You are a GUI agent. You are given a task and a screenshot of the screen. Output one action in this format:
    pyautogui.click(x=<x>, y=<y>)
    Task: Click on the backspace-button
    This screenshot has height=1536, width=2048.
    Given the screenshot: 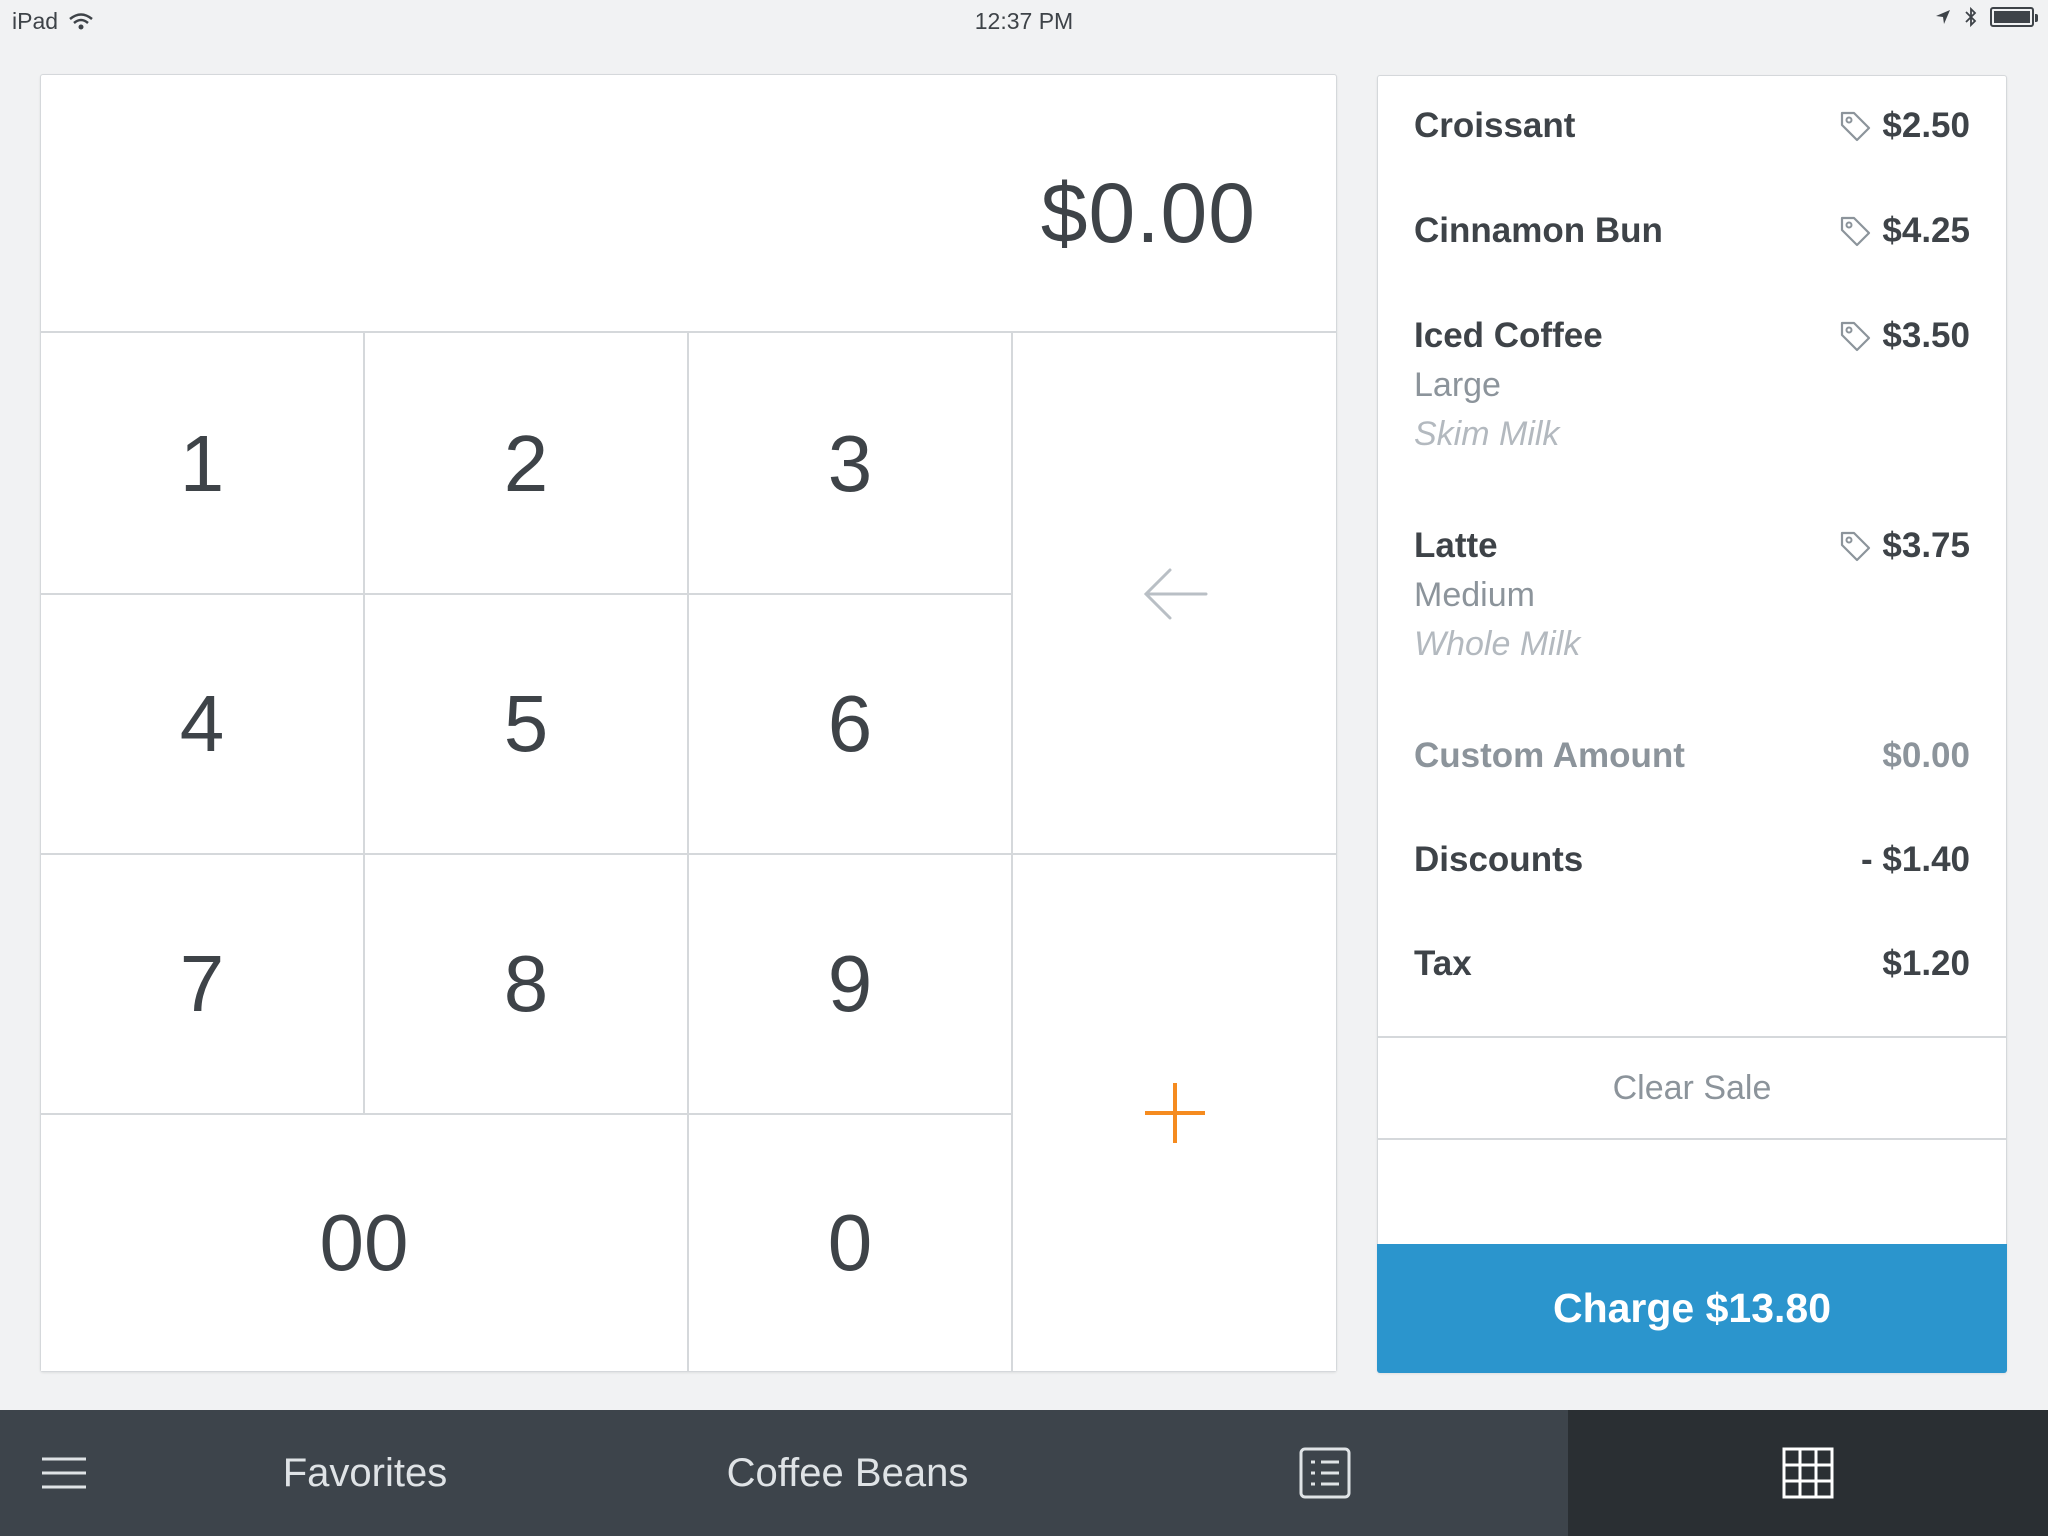 What is the action you would take?
    pyautogui.click(x=1174, y=594)
    